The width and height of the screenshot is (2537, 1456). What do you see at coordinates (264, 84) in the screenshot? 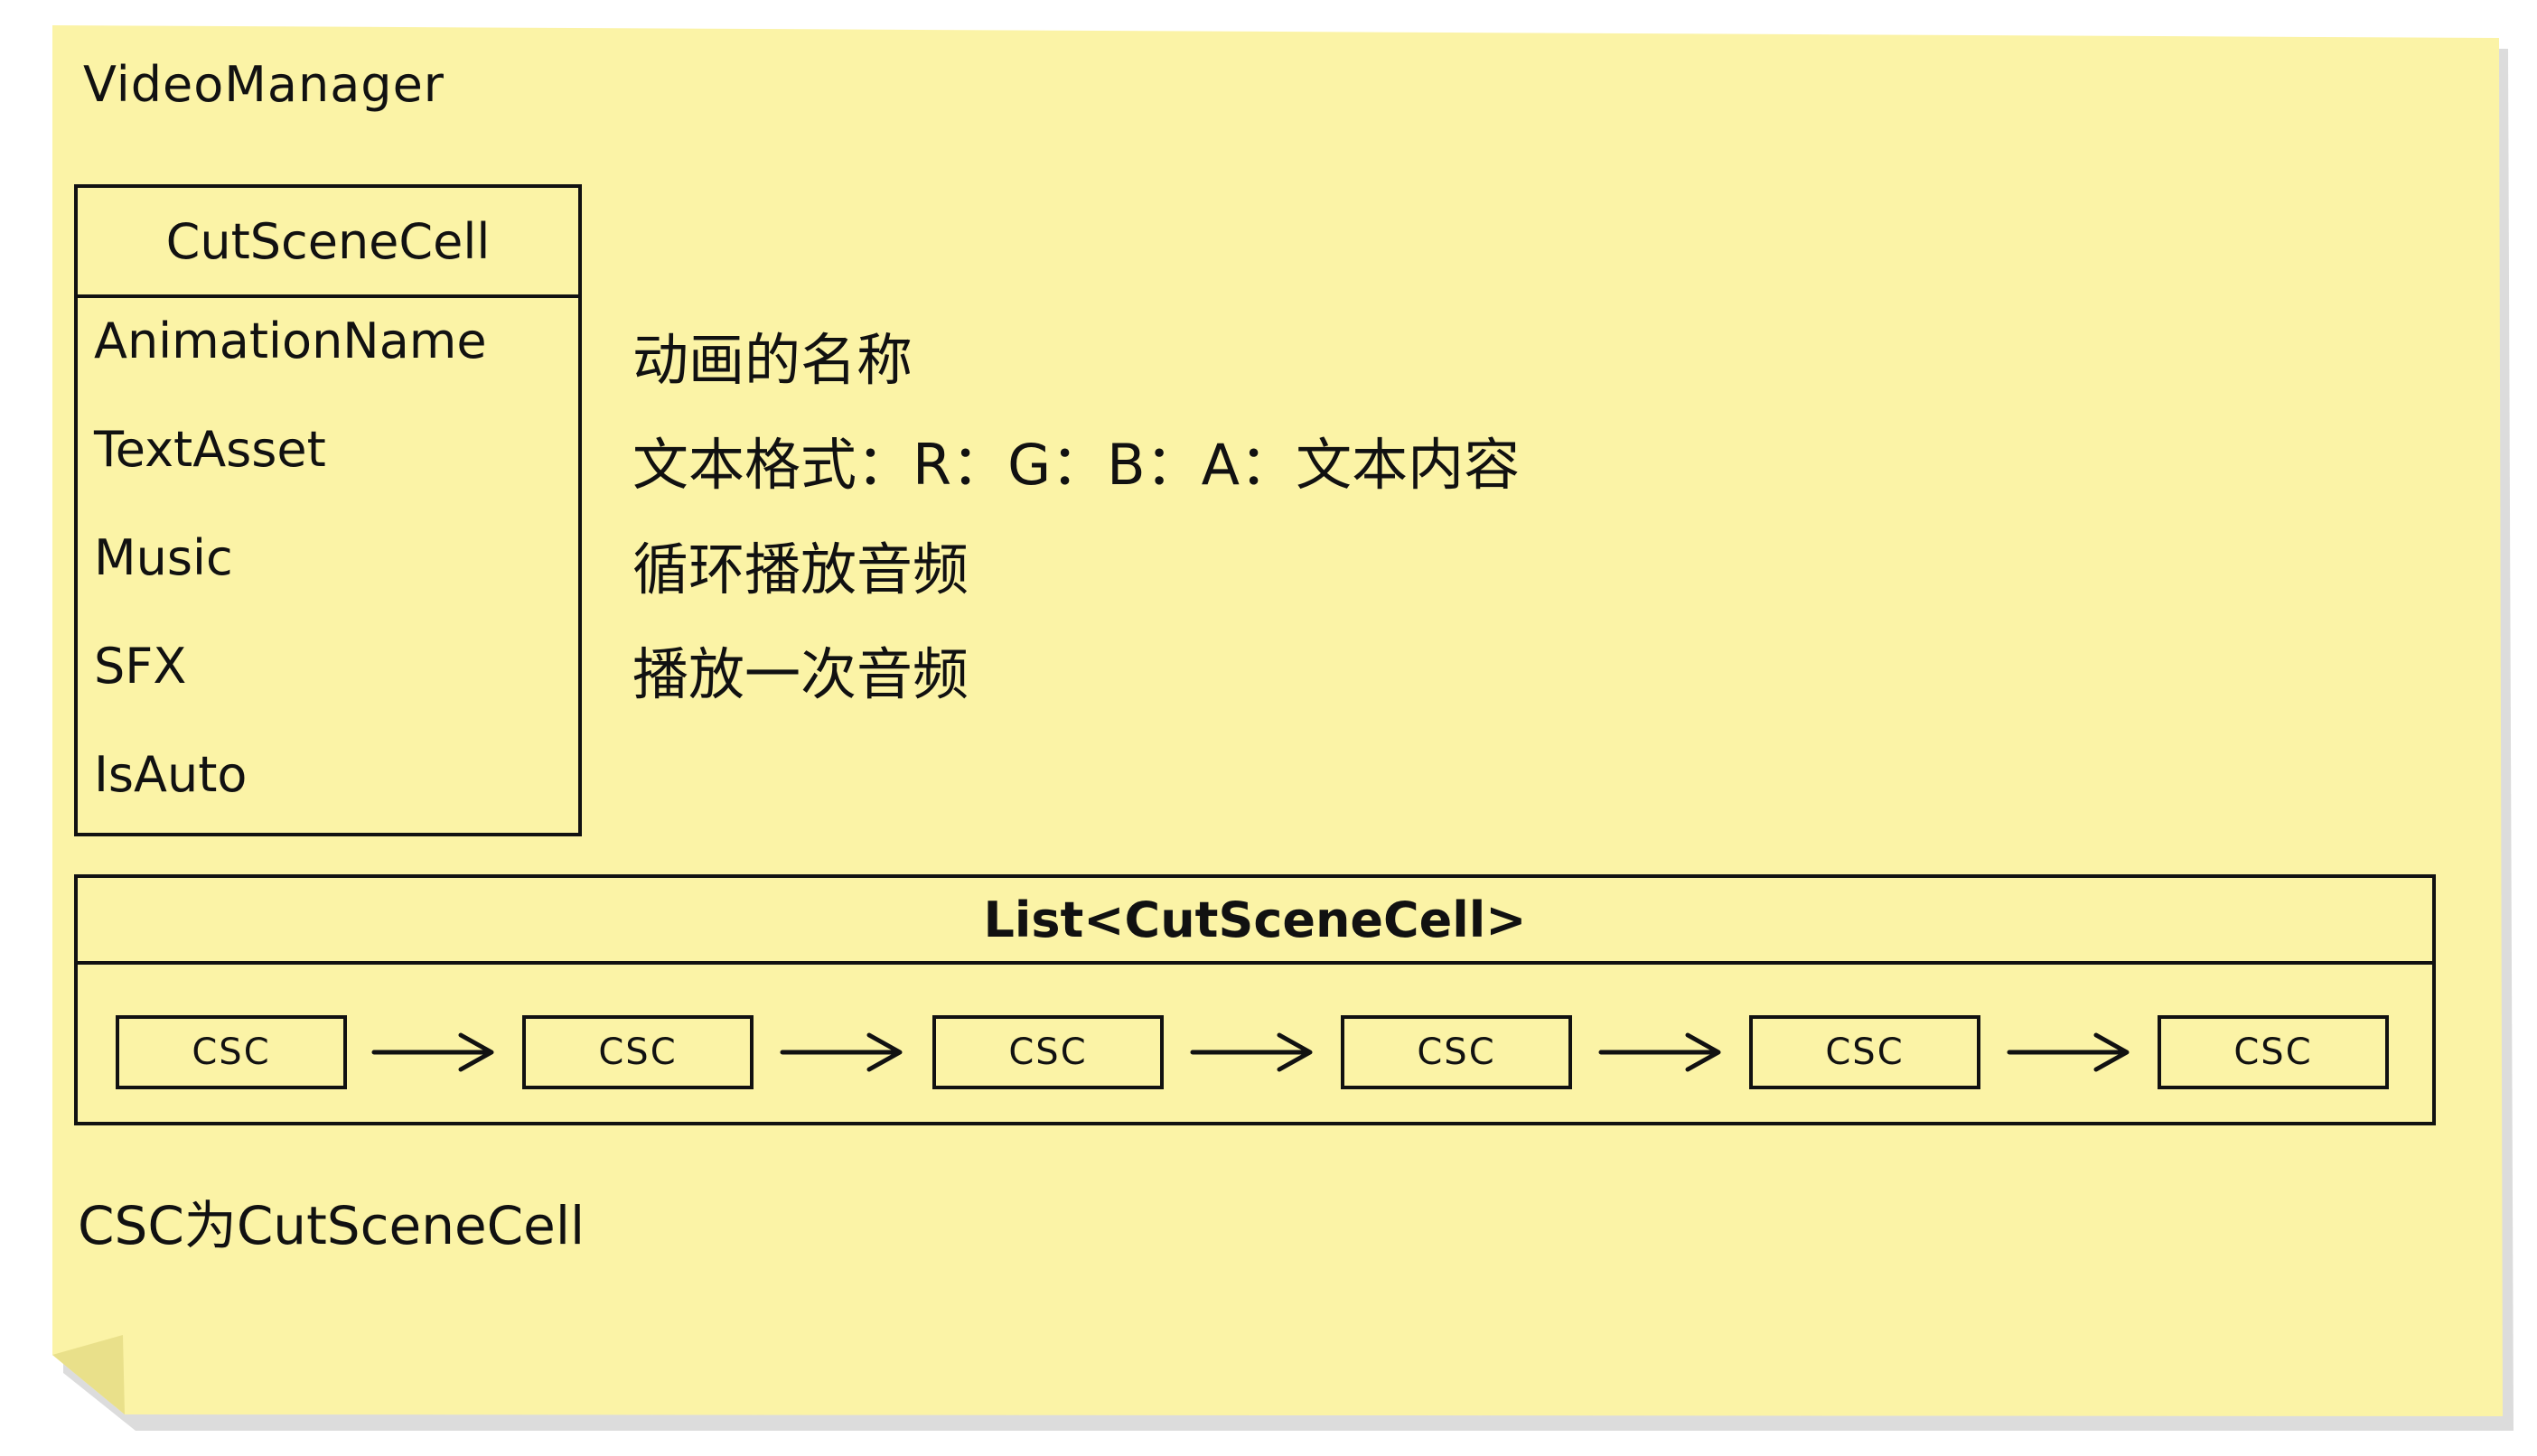
I see `diagram-title: VideoManager` at bounding box center [264, 84].